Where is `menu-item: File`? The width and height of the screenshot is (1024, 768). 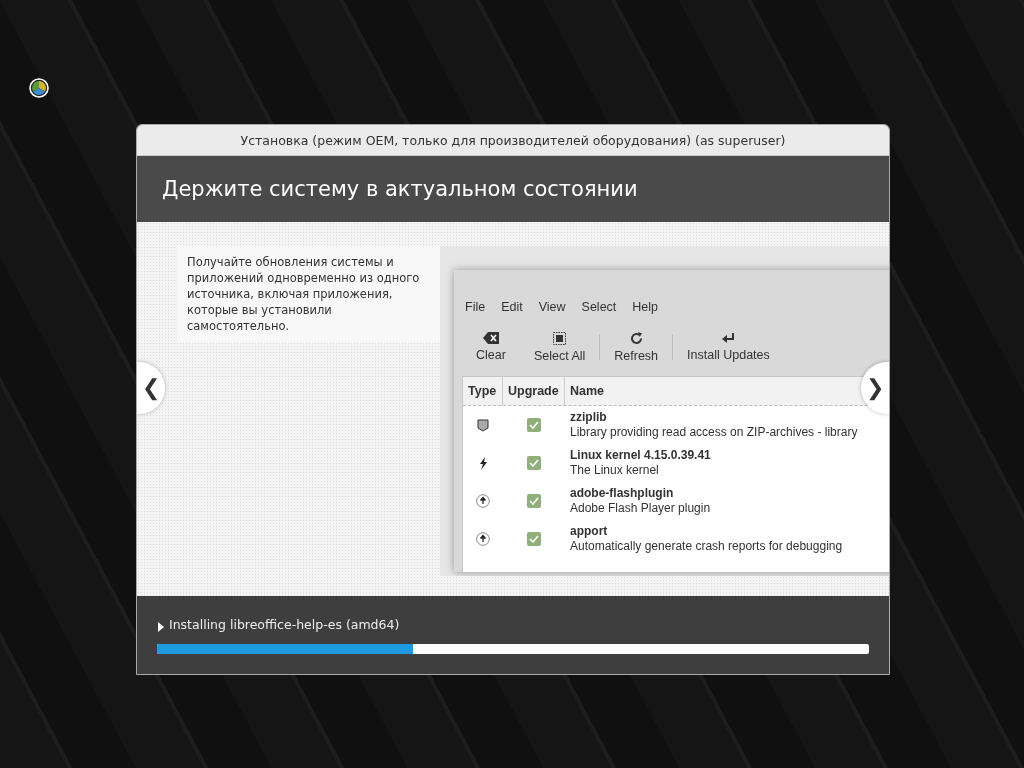
menu-item: File is located at coordinates (475, 310).